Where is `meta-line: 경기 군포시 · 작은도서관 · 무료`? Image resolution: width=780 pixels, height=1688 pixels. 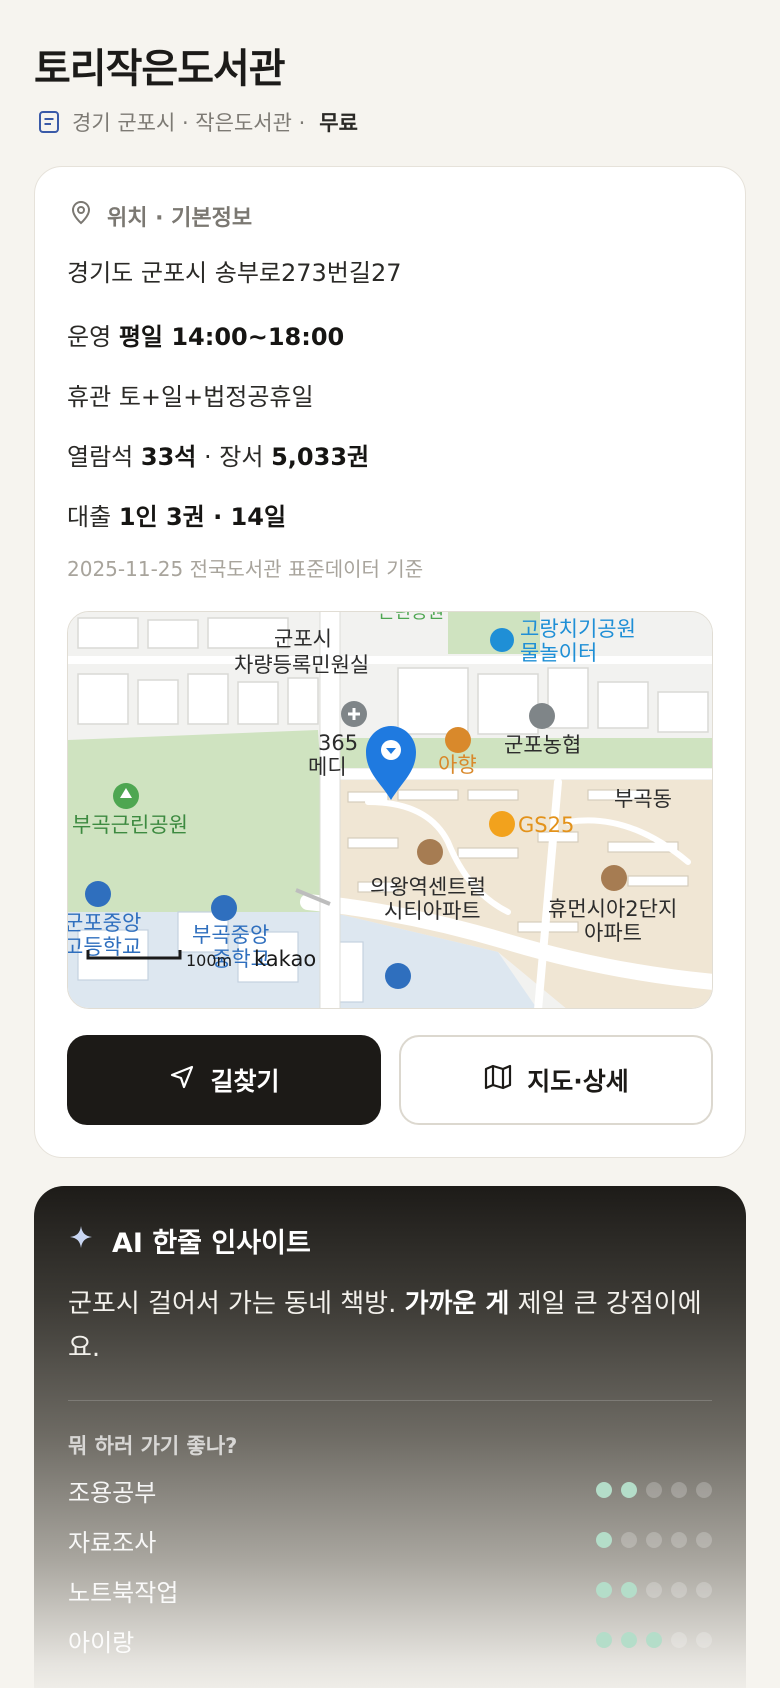
meta-line: 경기 군포시 · 작은도서관 · 무료 is located at coordinates (197, 122).